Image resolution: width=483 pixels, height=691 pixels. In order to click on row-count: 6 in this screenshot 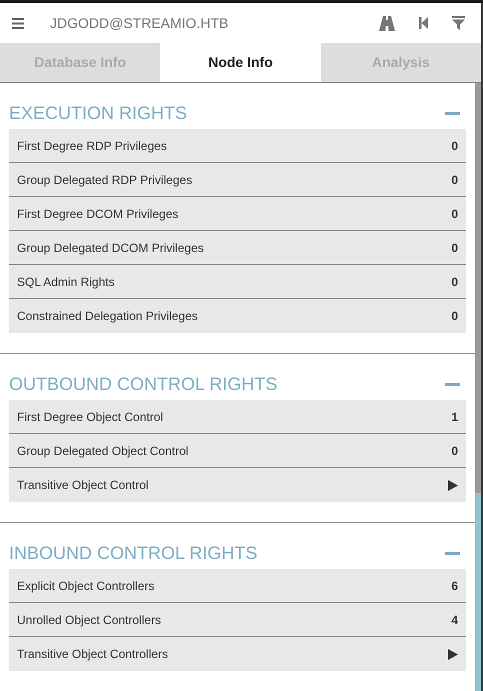, I will do `click(454, 586)`.